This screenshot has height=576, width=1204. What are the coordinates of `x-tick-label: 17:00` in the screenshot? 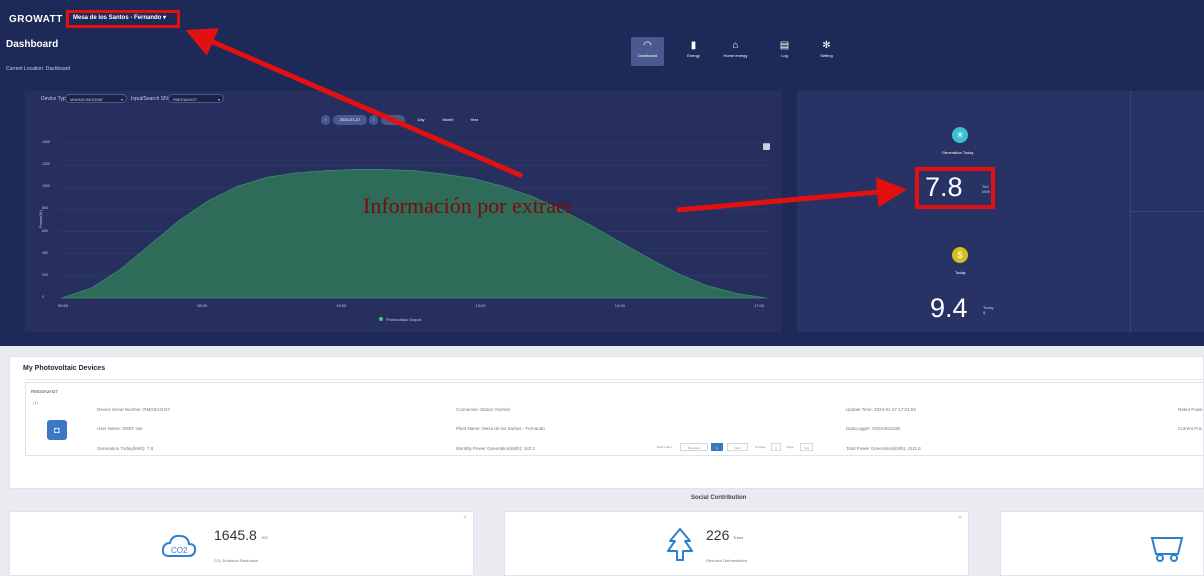 It's located at (759, 305).